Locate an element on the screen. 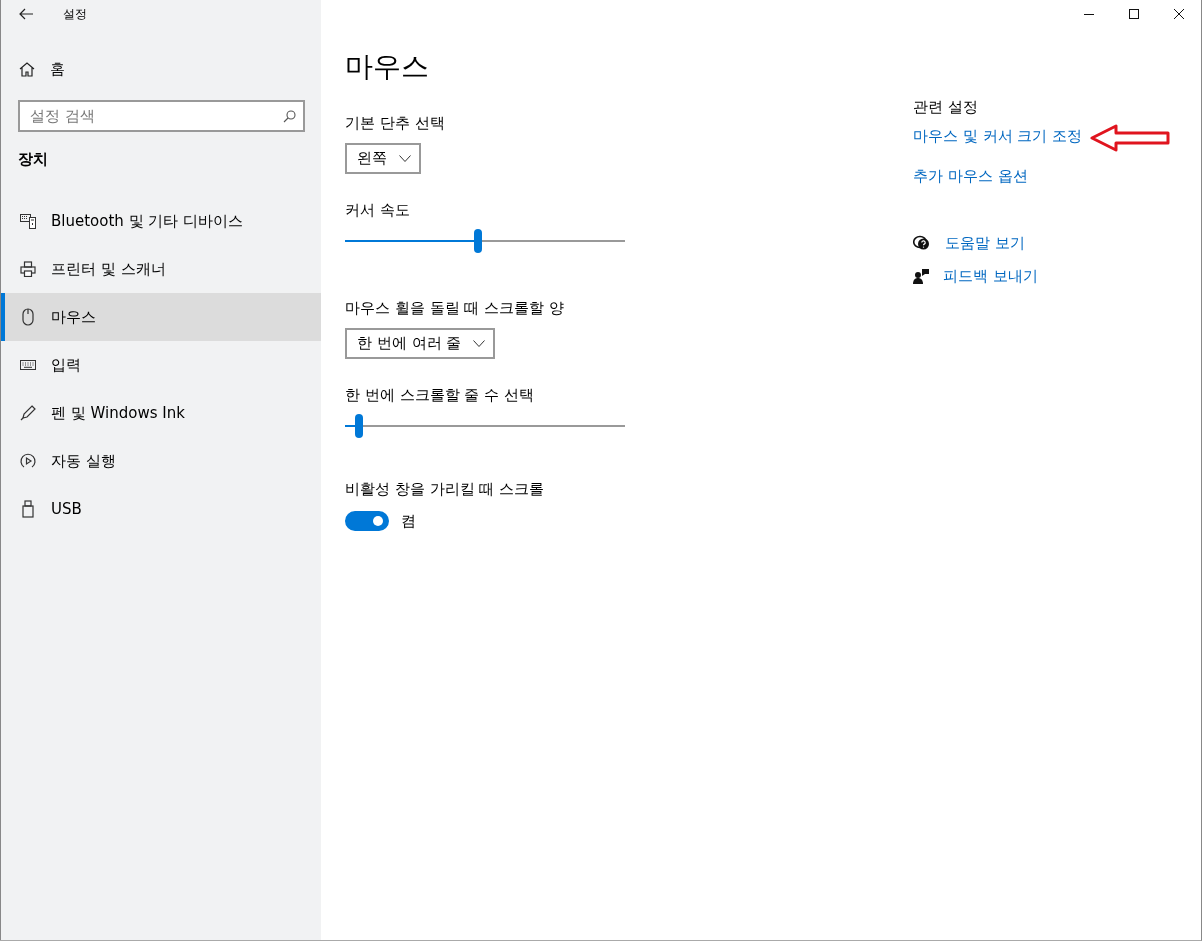  section-heading: 관련 설정 is located at coordinates (946, 107).